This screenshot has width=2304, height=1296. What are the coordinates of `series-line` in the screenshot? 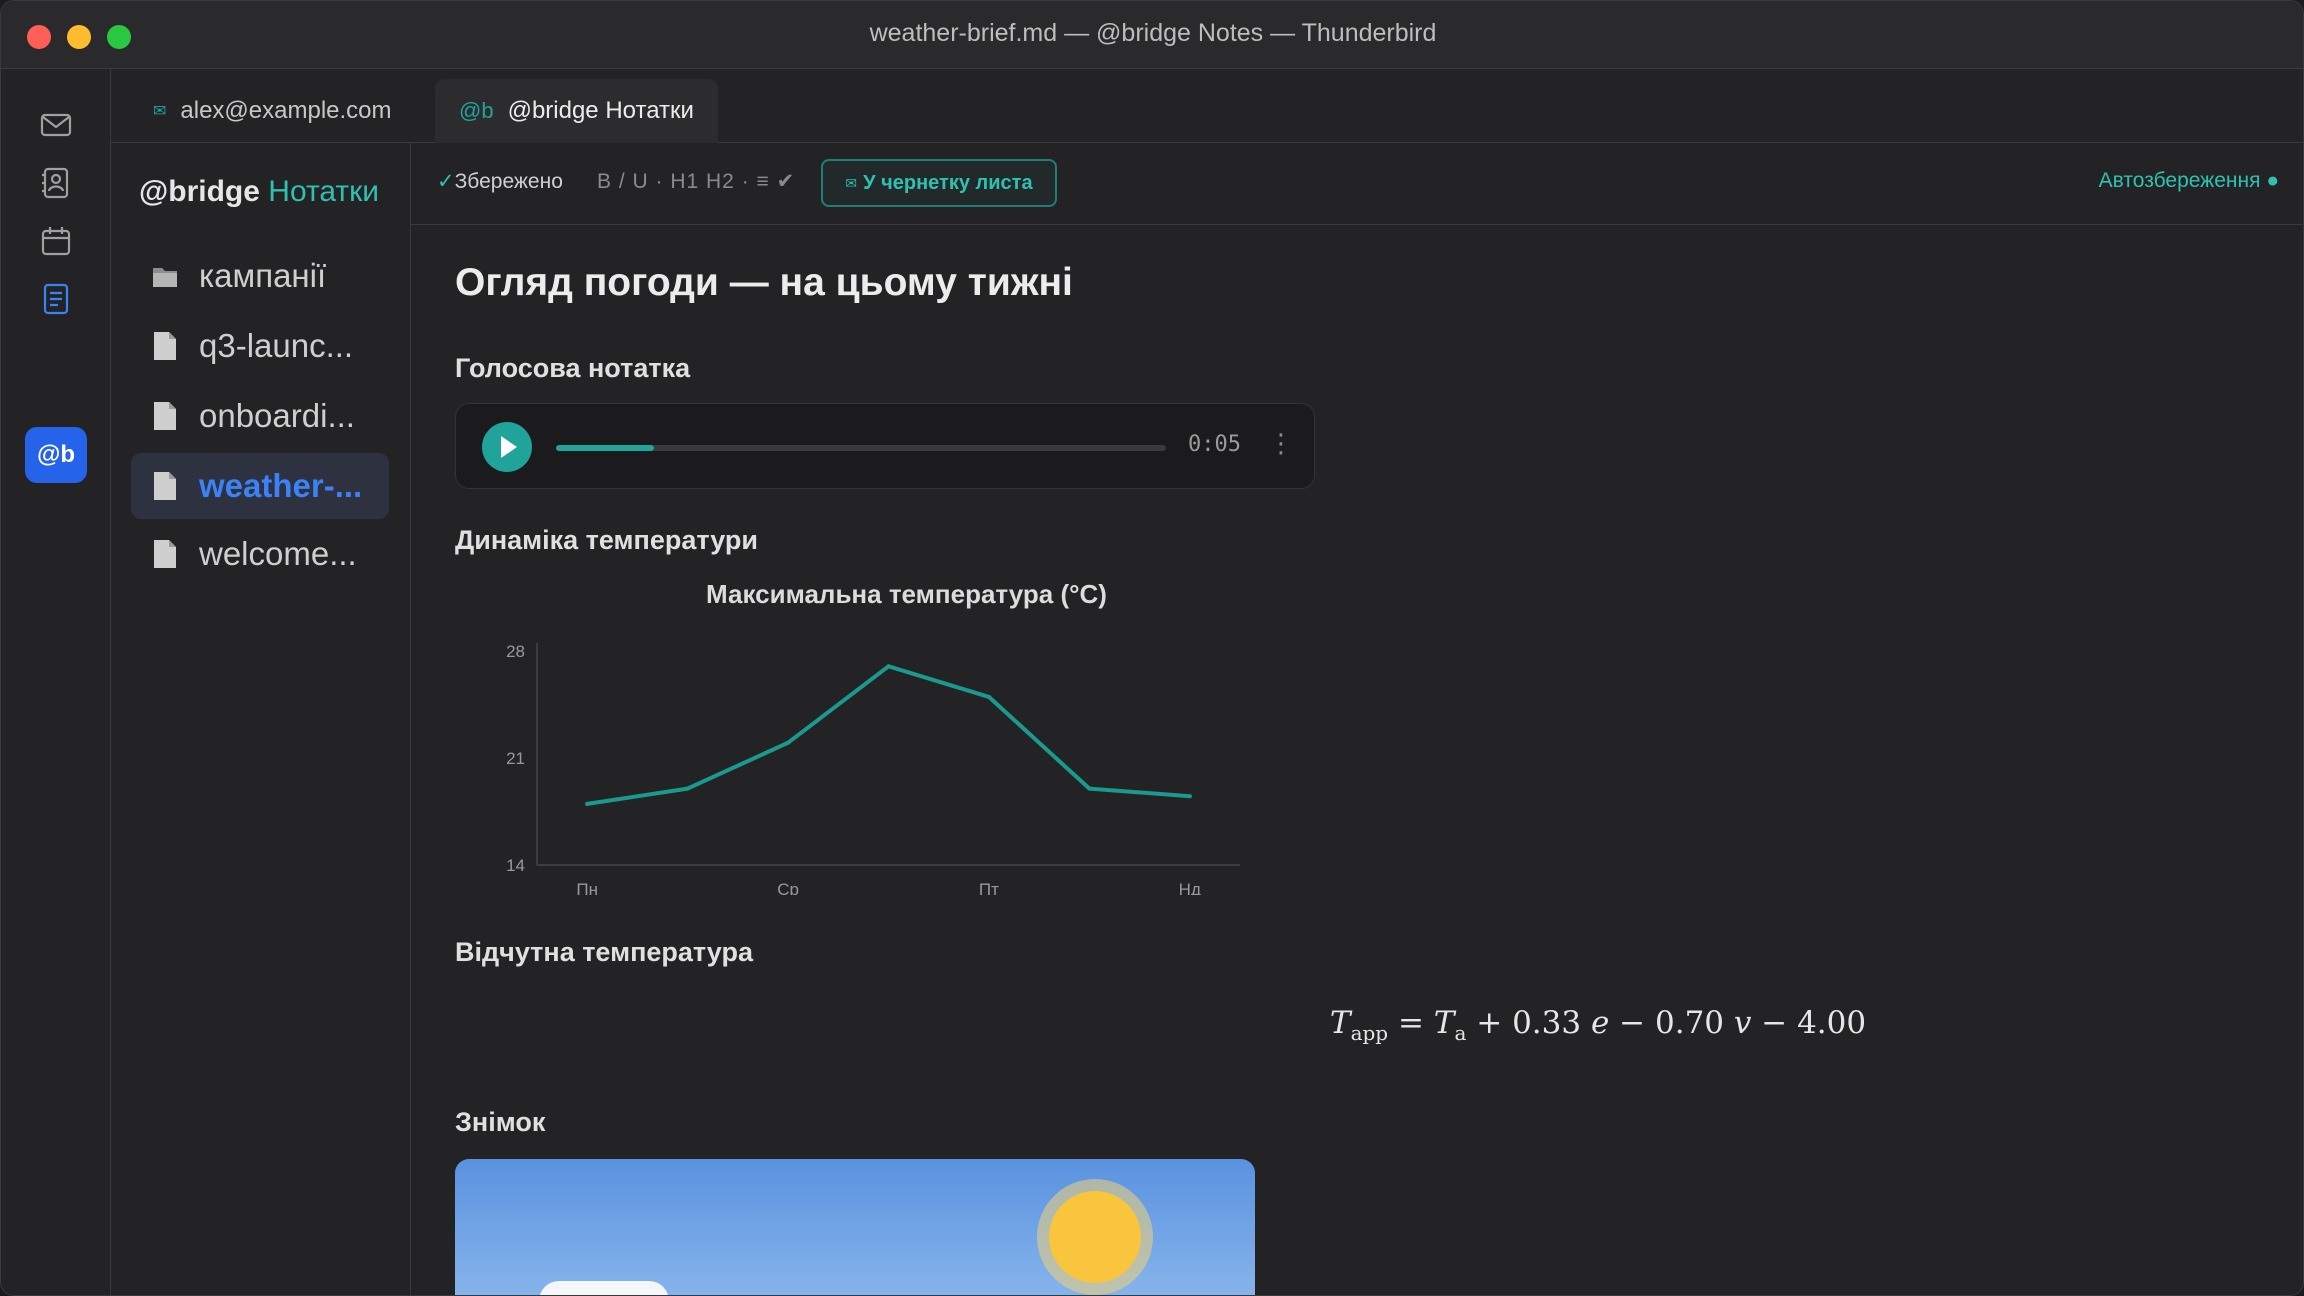 It's located at (888, 735).